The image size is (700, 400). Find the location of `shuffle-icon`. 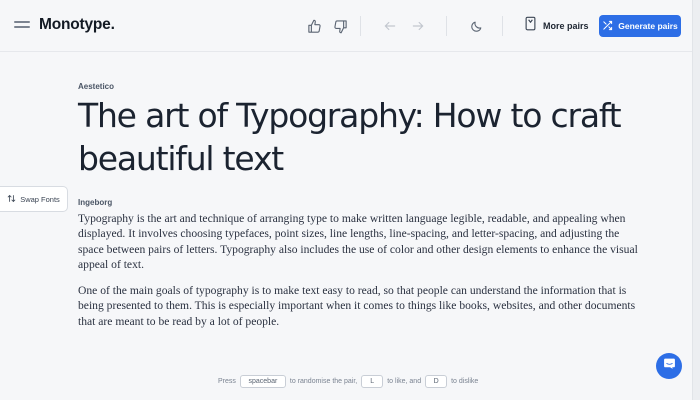

shuffle-icon is located at coordinates (607, 26).